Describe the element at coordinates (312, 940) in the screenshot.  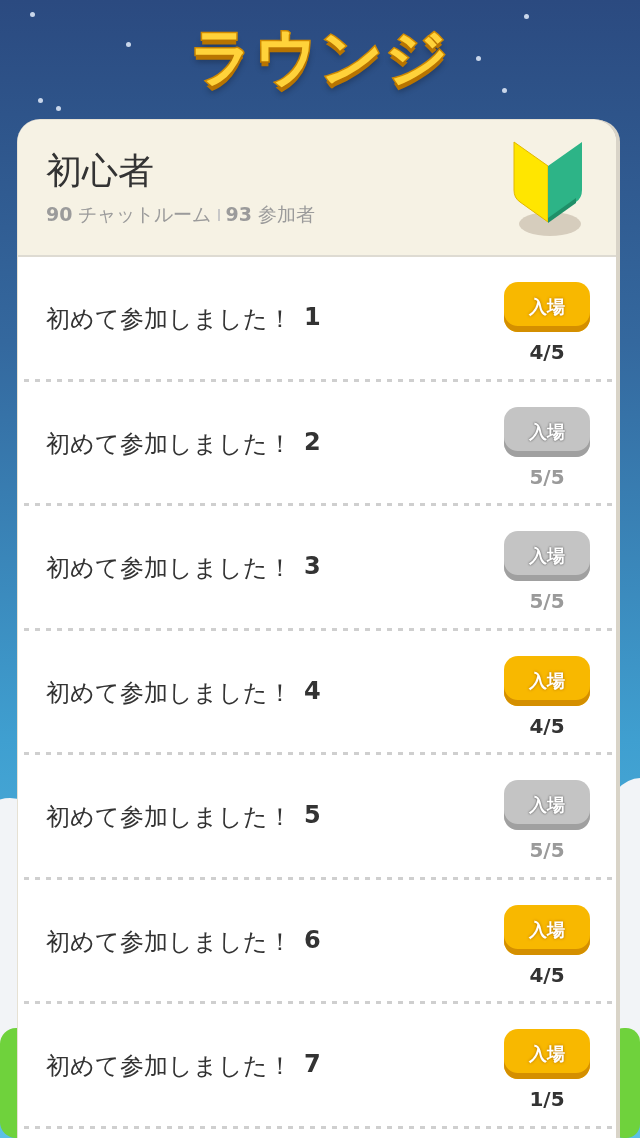
I see `room-number: 6` at that location.